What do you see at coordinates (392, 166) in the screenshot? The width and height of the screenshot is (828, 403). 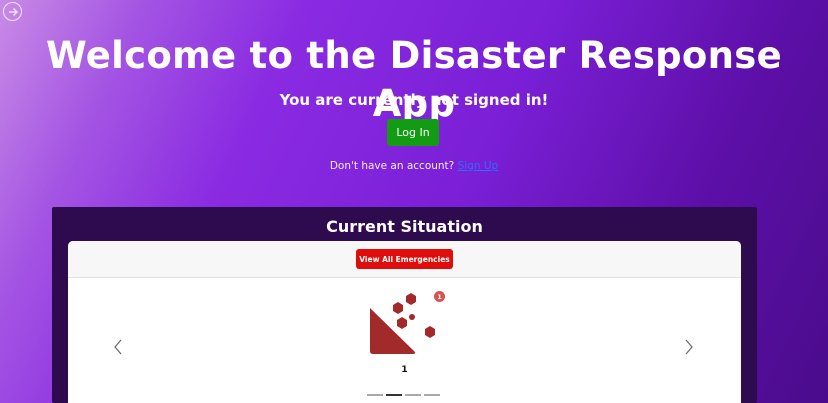 I see `signup-prompt-text: Don't have an account?` at bounding box center [392, 166].